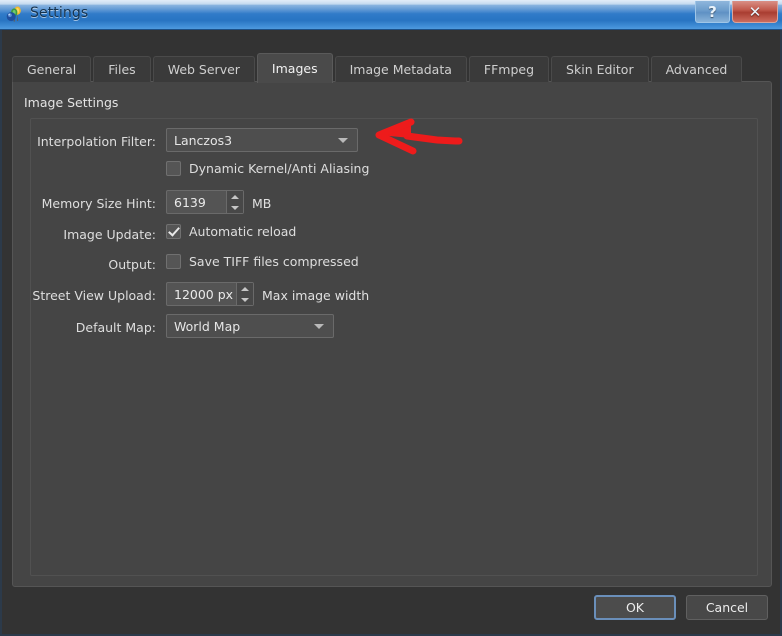 The width and height of the screenshot is (782, 636). What do you see at coordinates (190, 202) in the screenshot?
I see `memory-size-hint-value: 6139` at bounding box center [190, 202].